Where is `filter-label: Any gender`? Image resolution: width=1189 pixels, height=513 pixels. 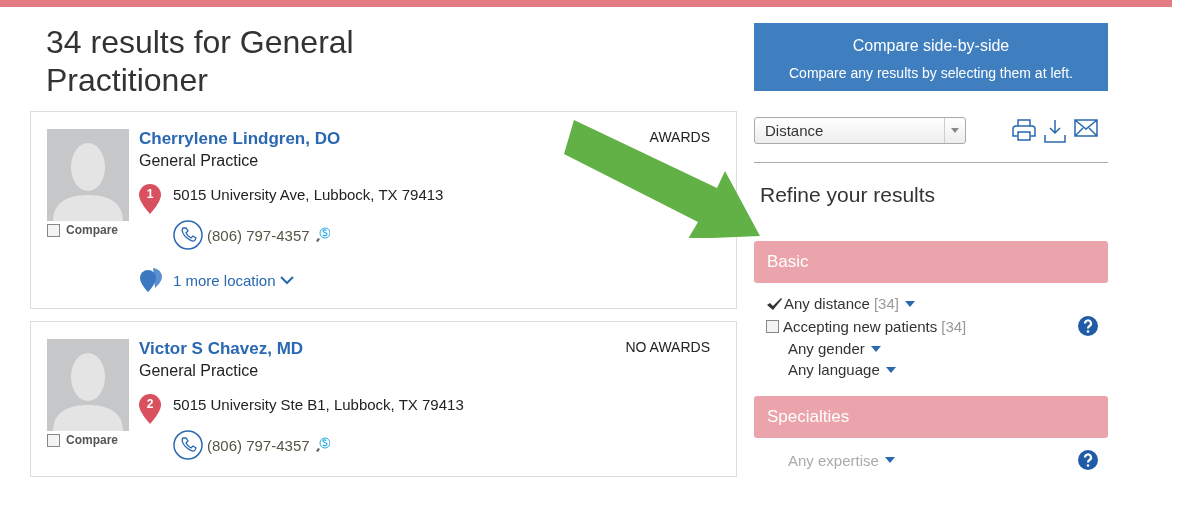
filter-label: Any gender is located at coordinates (826, 348).